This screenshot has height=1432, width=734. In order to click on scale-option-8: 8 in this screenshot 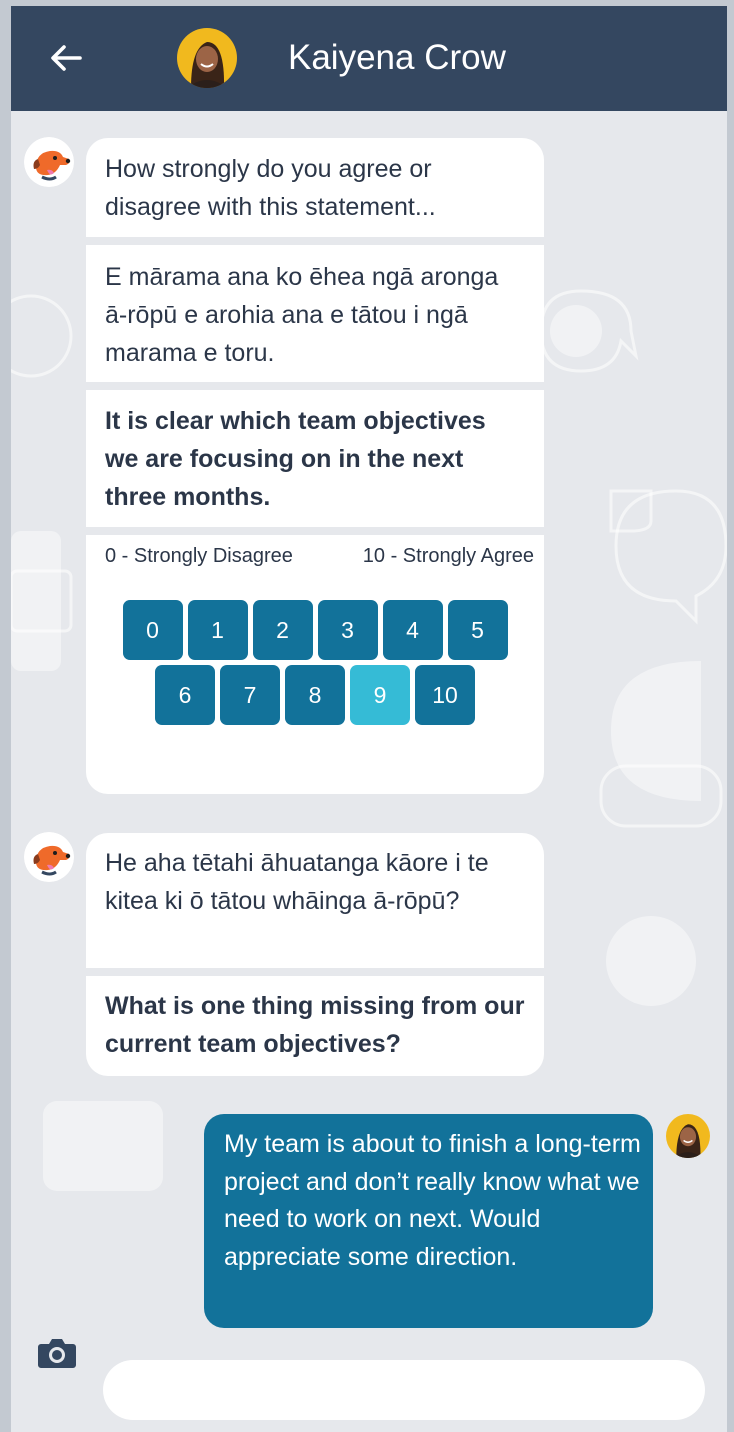, I will do `click(315, 695)`.